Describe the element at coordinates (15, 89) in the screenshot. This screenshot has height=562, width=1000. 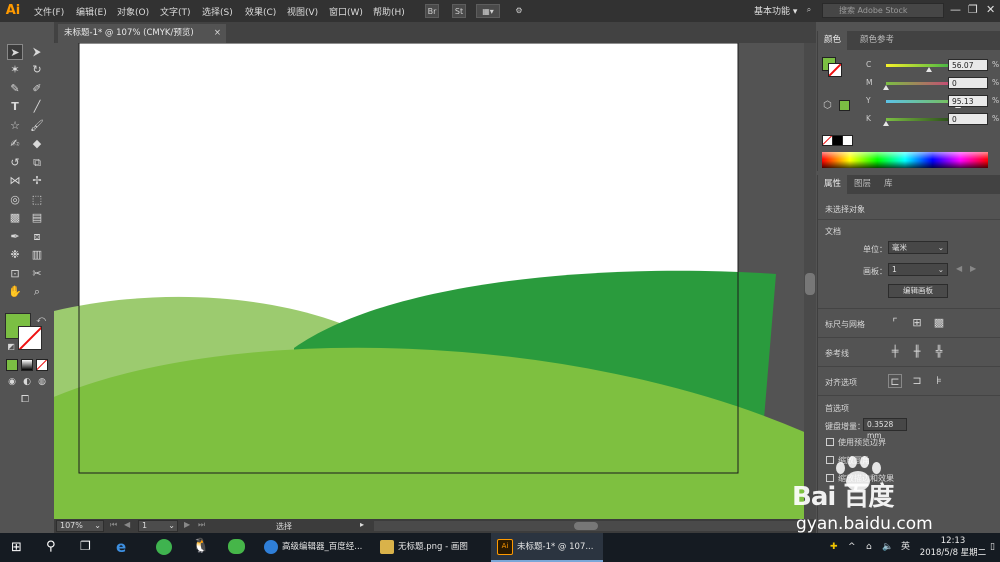
I see `pen-tool-icon: ✎` at that location.